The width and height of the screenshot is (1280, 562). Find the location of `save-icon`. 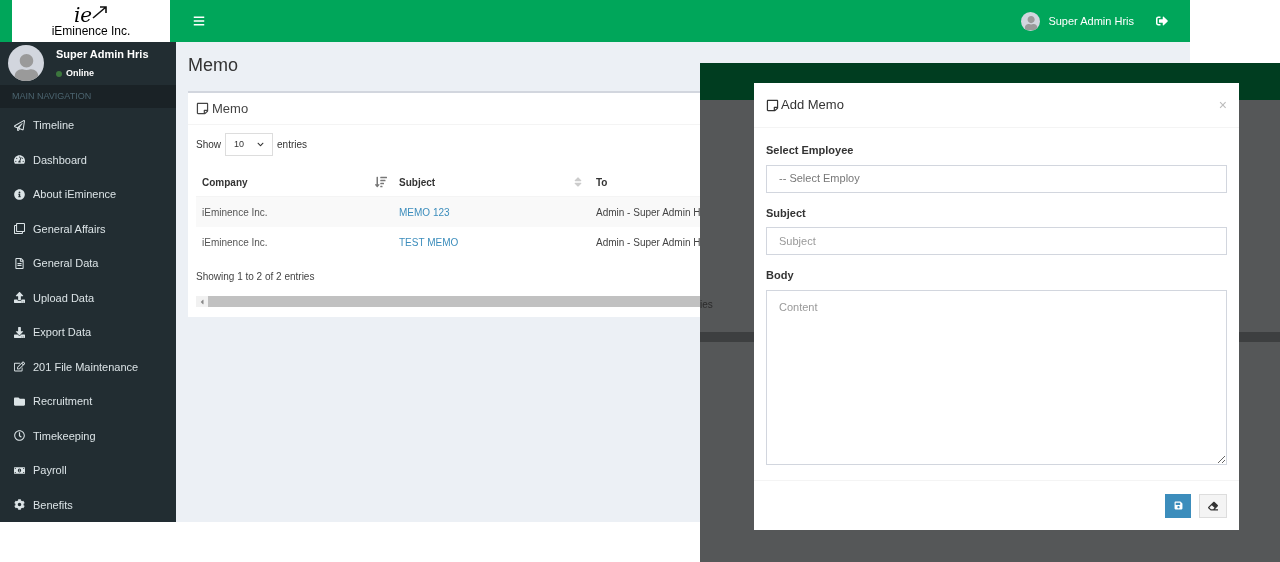

save-icon is located at coordinates (1178, 505).